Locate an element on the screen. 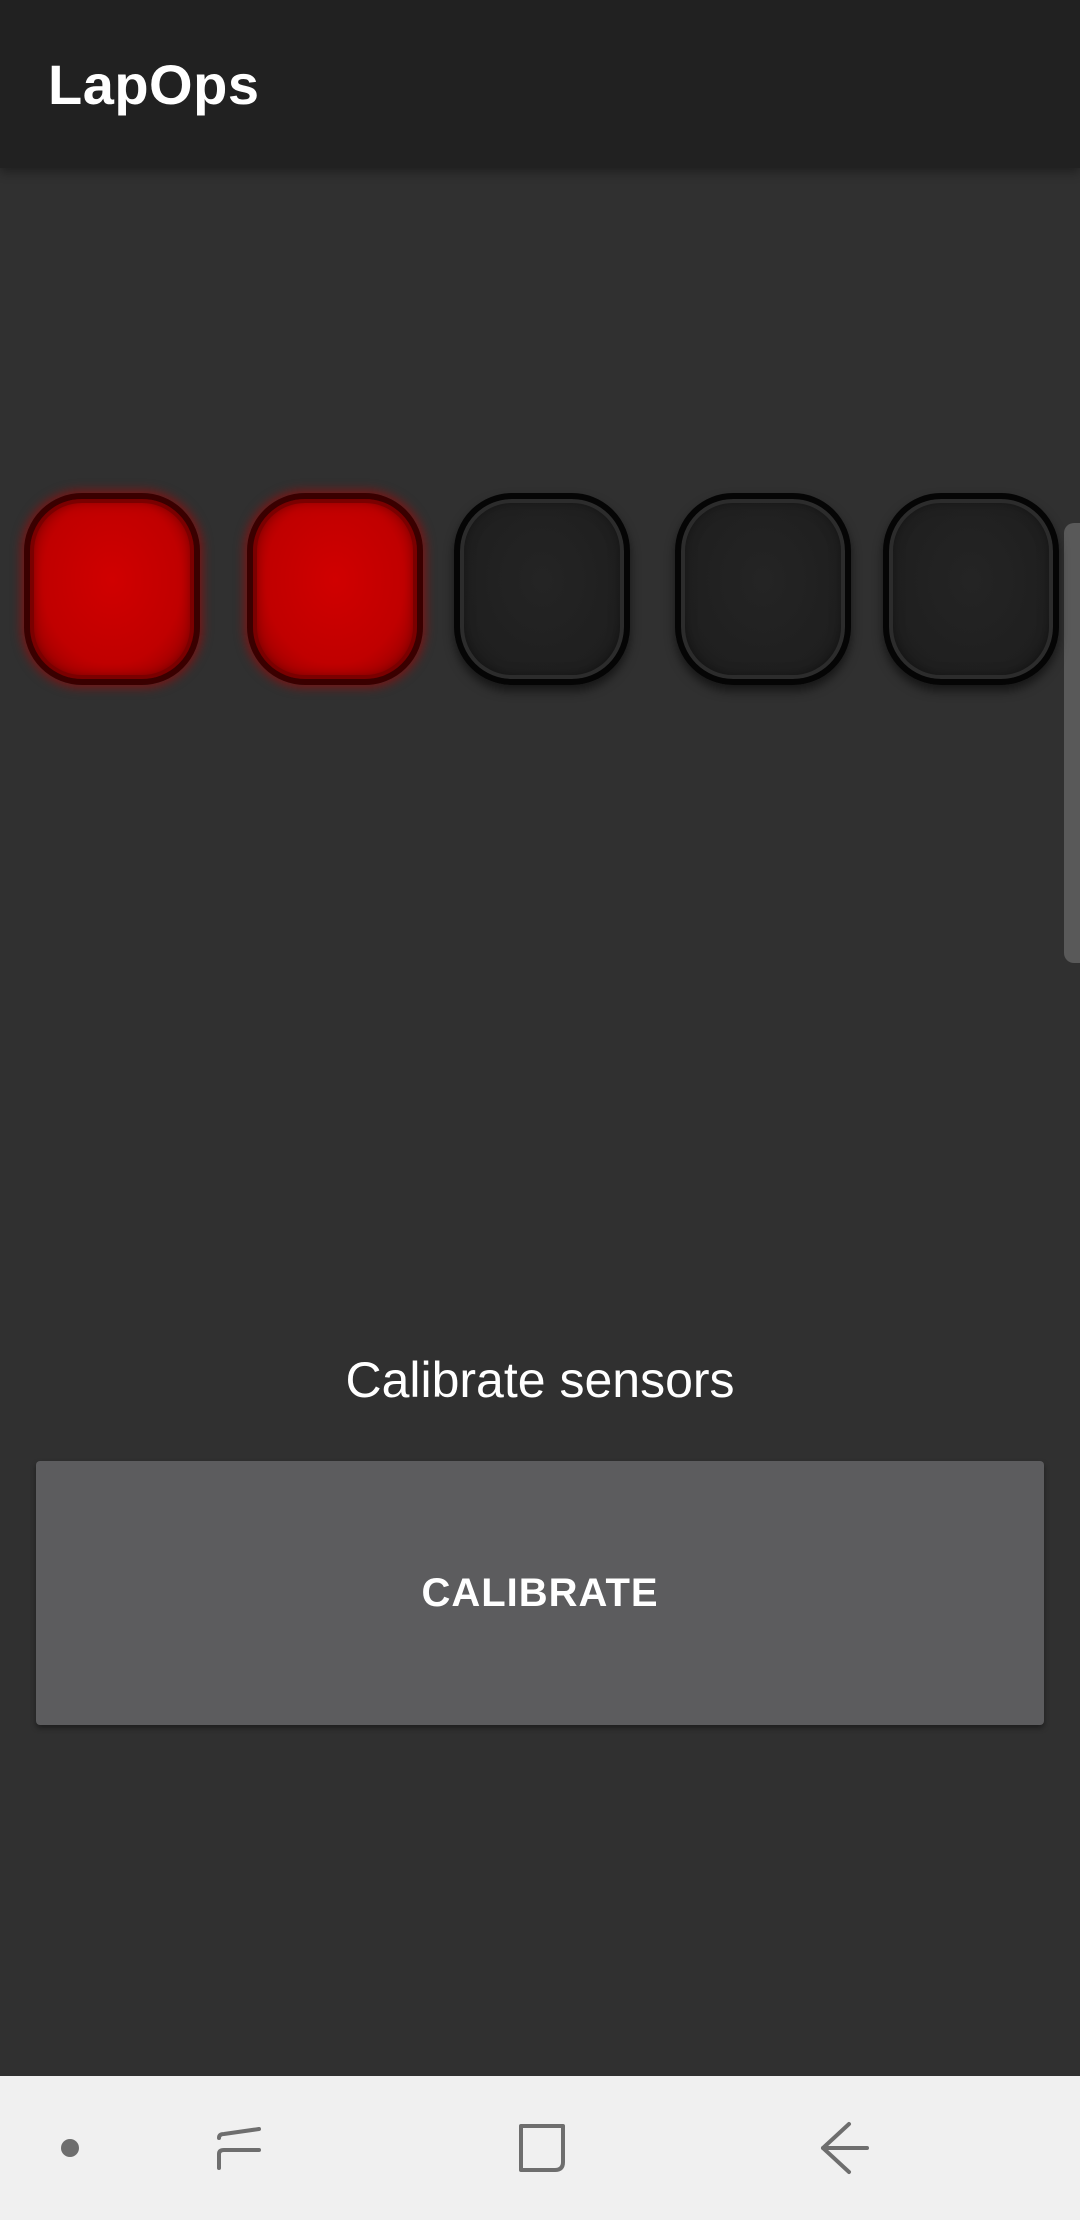 This screenshot has width=1080, height=2220. recent-apps-icon is located at coordinates (239, 2148).